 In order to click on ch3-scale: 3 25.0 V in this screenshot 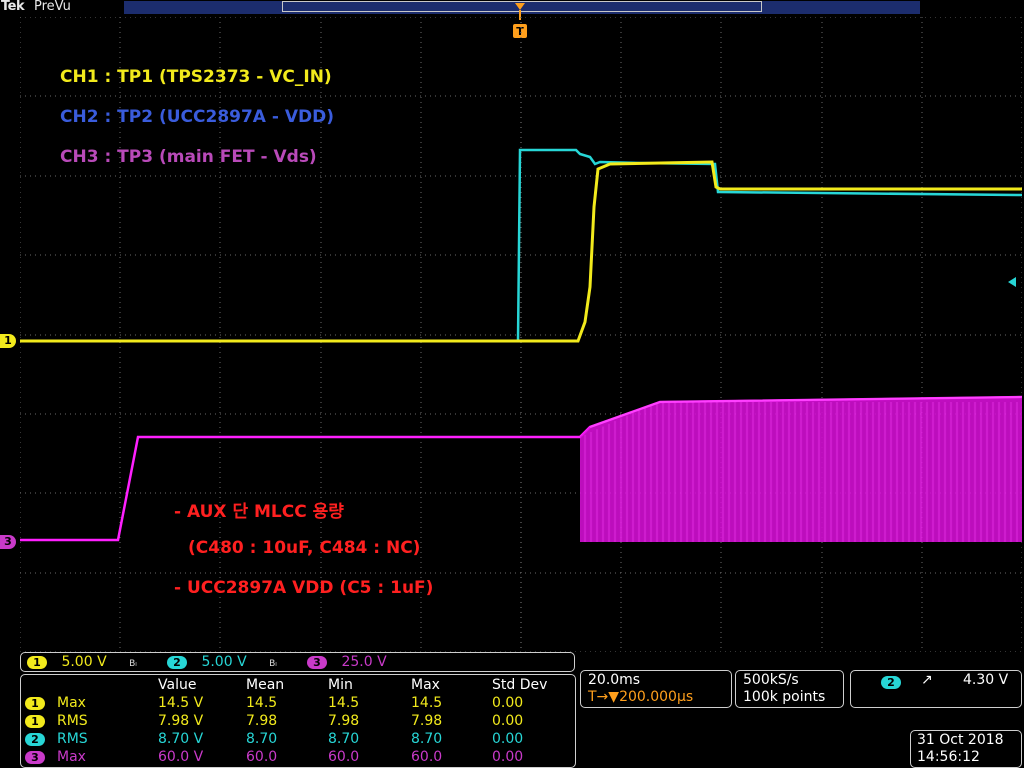, I will do `click(347, 662)`.